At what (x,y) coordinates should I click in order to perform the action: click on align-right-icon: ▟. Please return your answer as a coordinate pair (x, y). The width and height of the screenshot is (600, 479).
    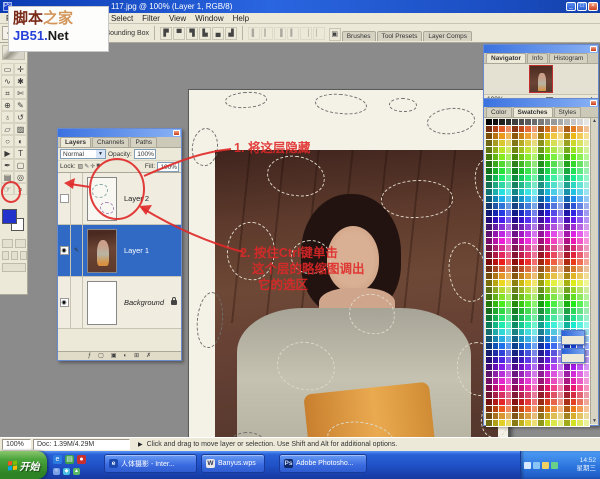
    Looking at the image, I should click on (231, 33).